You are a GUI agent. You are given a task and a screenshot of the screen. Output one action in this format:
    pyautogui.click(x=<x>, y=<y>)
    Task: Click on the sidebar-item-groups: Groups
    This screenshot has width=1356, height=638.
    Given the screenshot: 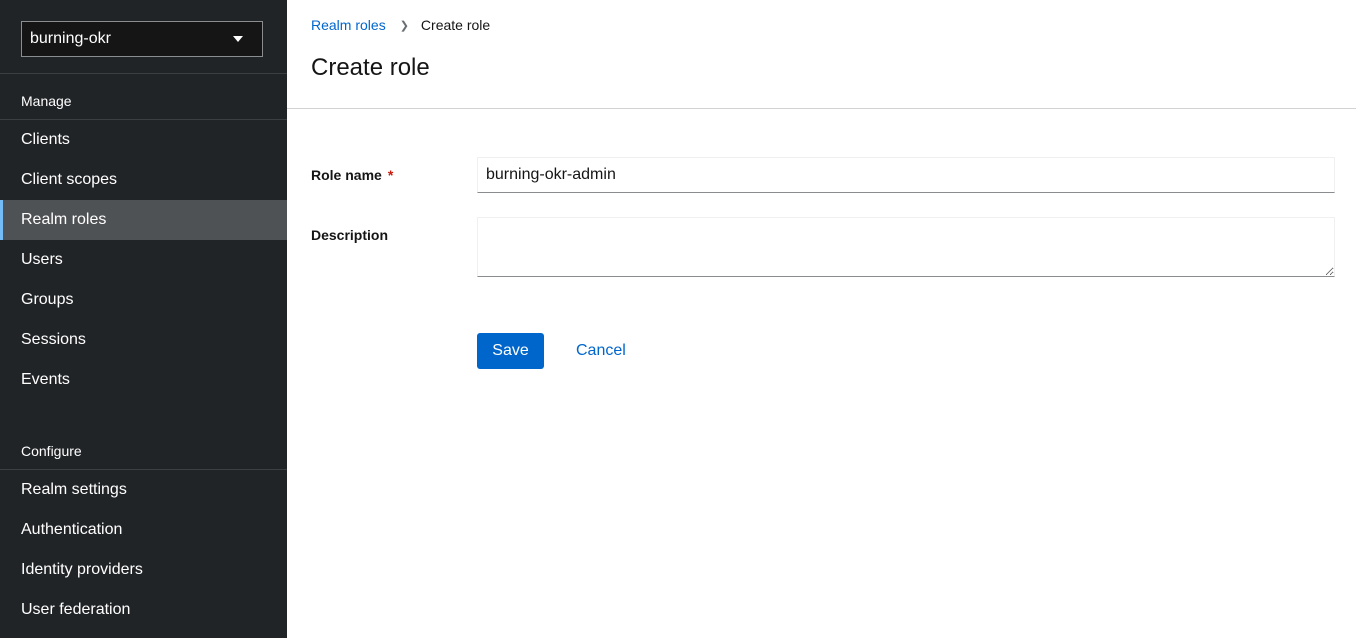 What is the action you would take?
    pyautogui.click(x=143, y=300)
    